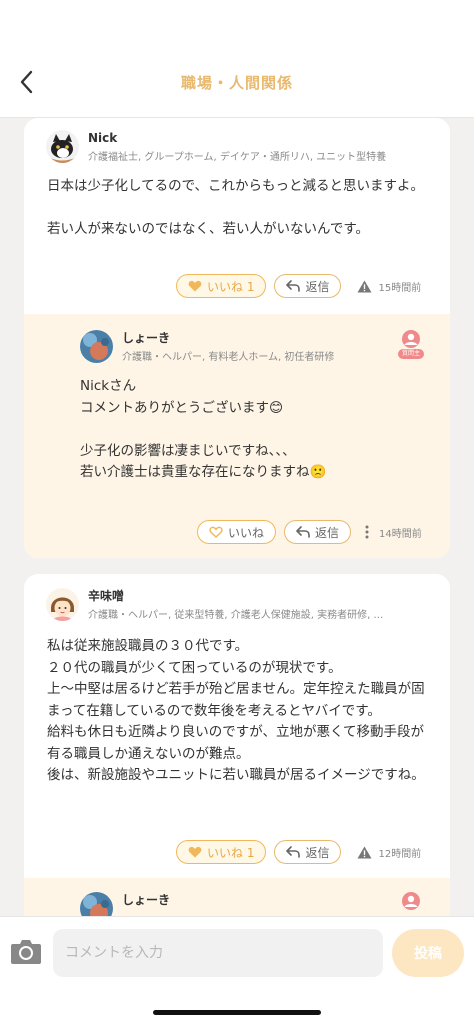  What do you see at coordinates (246, 532) in the screenshot?
I see `like-label: いいね` at bounding box center [246, 532].